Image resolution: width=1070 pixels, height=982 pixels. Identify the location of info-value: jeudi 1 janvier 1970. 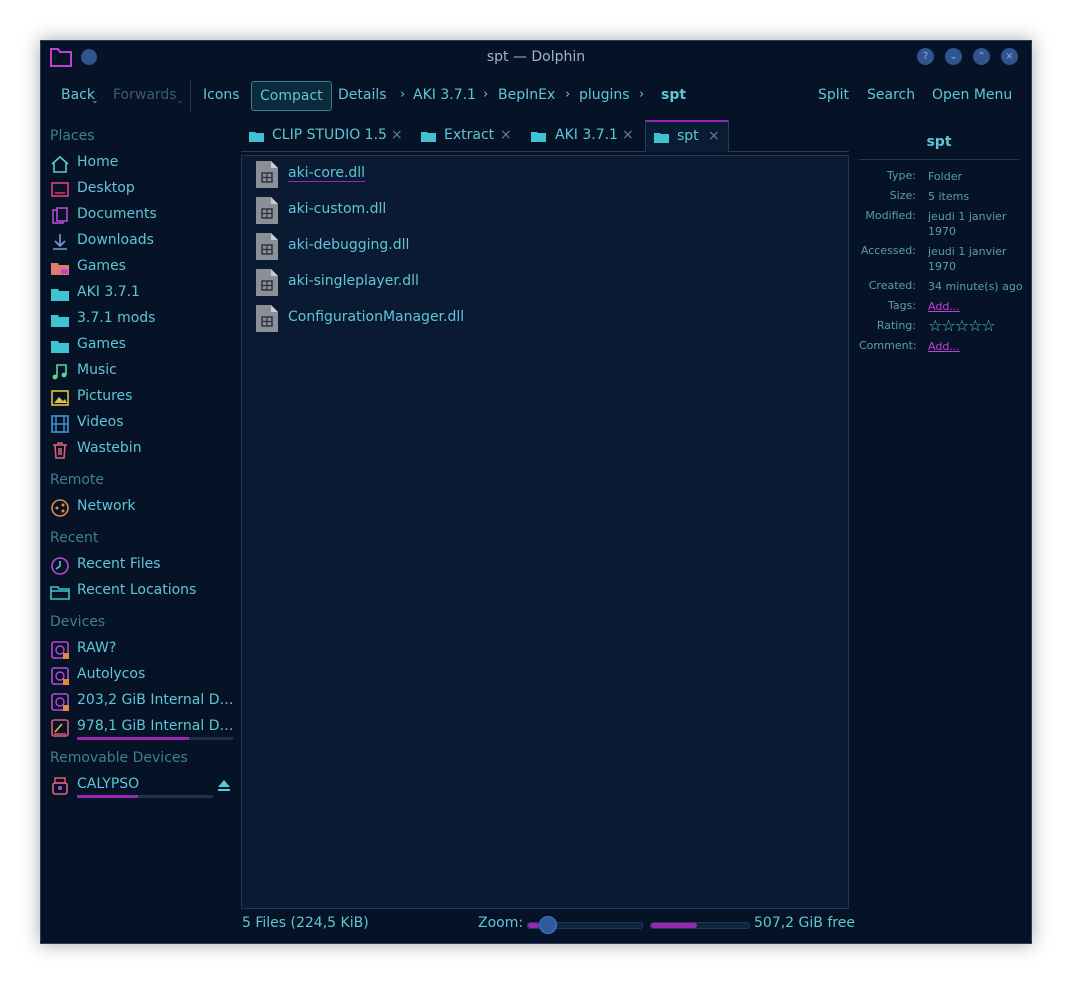
(967, 259).